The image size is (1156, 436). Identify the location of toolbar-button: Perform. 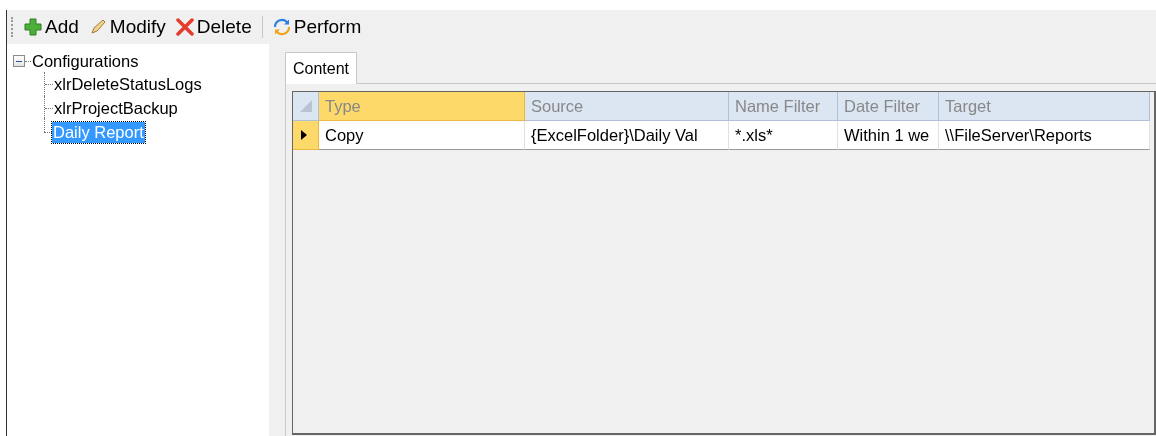
(317, 27).